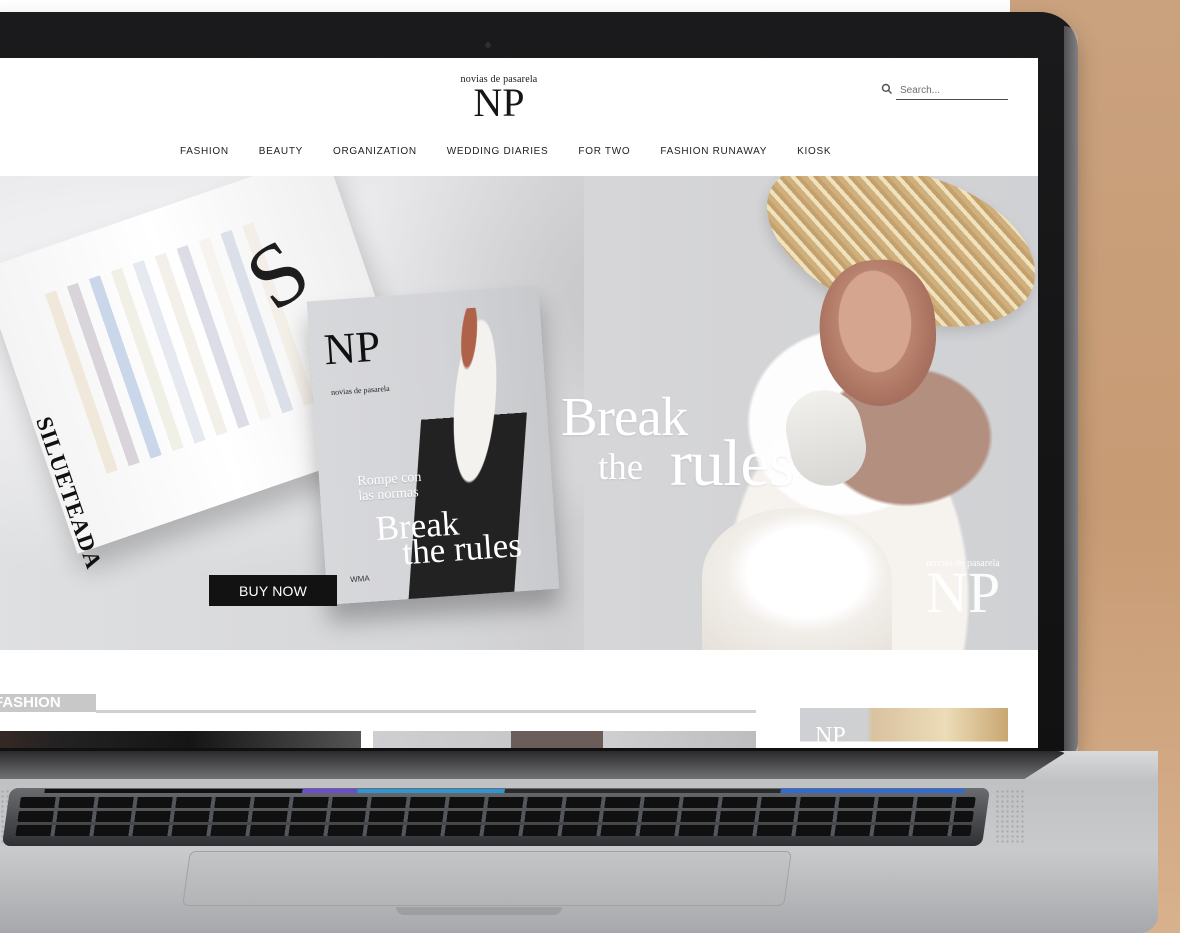  What do you see at coordinates (830, 735) in the screenshot?
I see `sidebar-preview-logo: NP` at bounding box center [830, 735].